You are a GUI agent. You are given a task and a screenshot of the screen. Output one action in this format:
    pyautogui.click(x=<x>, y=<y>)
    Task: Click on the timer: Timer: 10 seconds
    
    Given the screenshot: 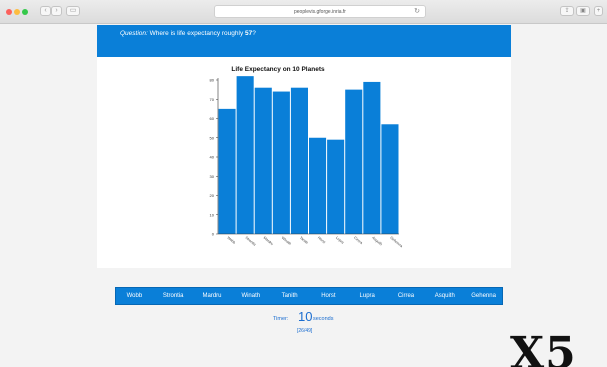 What is the action you would take?
    pyautogui.click(x=310, y=317)
    